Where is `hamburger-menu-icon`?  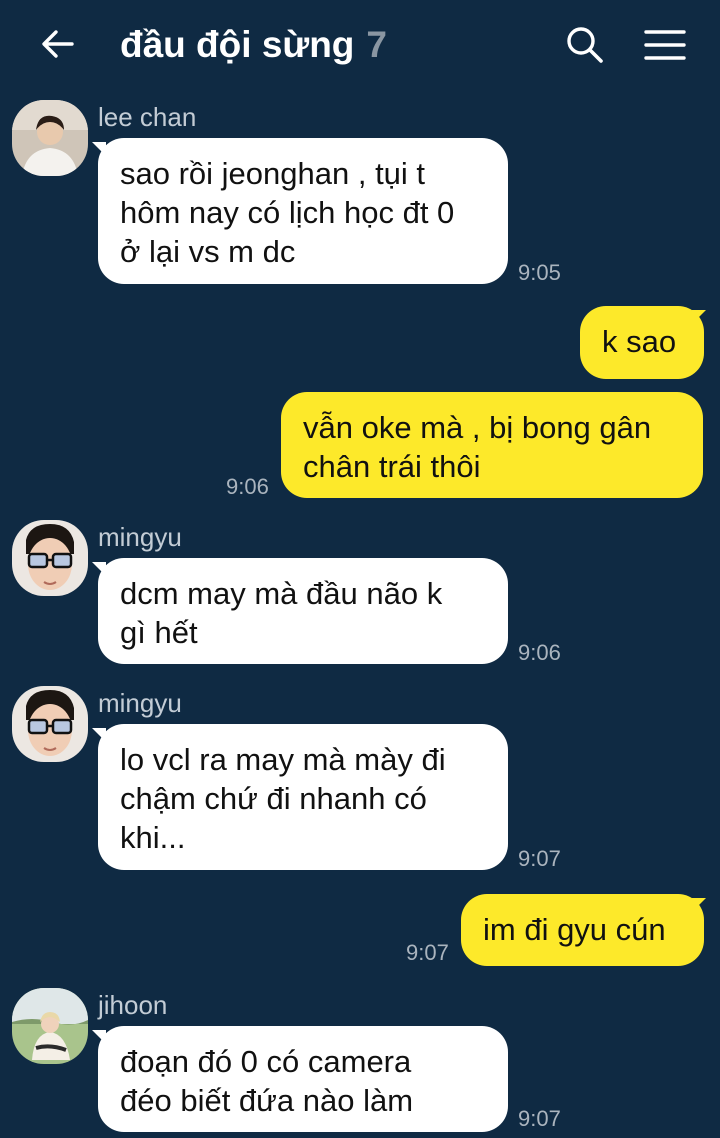
hamburger-menu-icon is located at coordinates (665, 45).